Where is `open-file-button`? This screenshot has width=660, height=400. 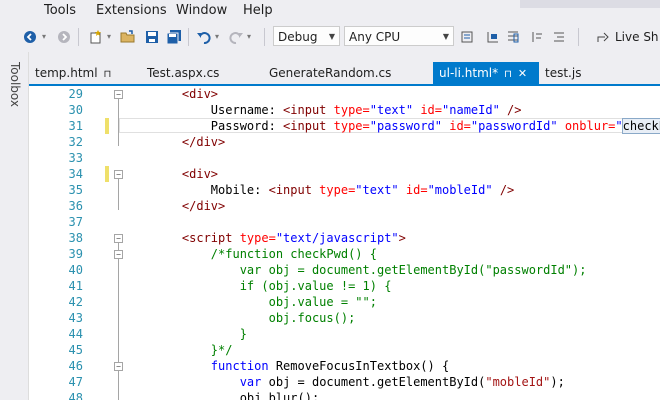 open-file-button is located at coordinates (128, 37).